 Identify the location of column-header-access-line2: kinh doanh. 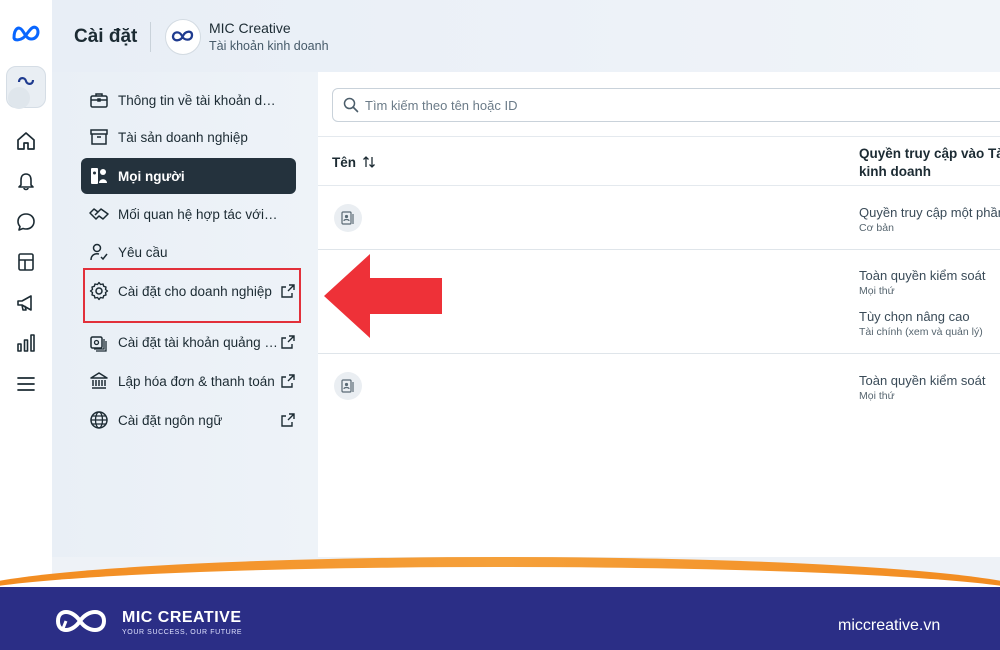
(895, 171).